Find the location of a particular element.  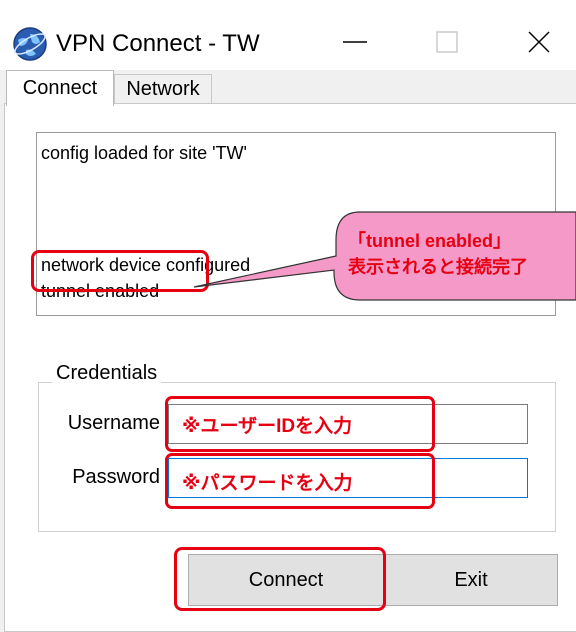

username-hint: ※ユーザーIDを入力 is located at coordinates (300, 424).